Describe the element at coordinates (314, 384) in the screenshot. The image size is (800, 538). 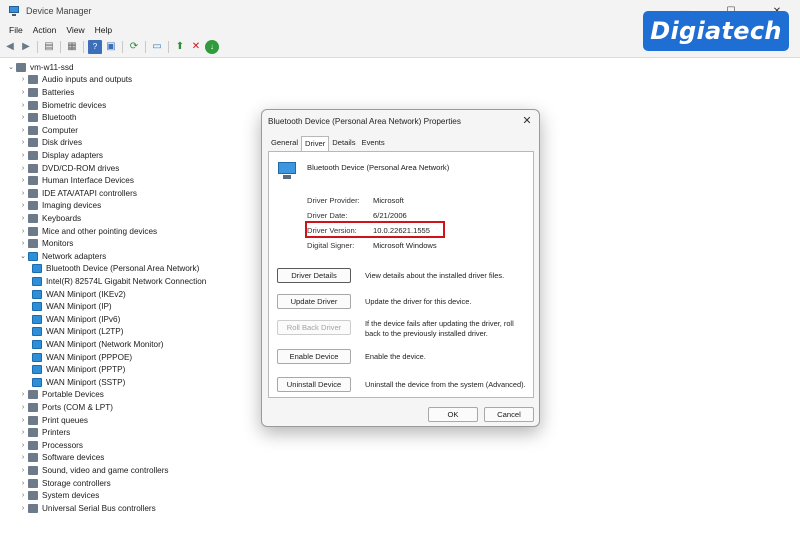
I see `uninstall-device-button: Uninstall Device` at that location.